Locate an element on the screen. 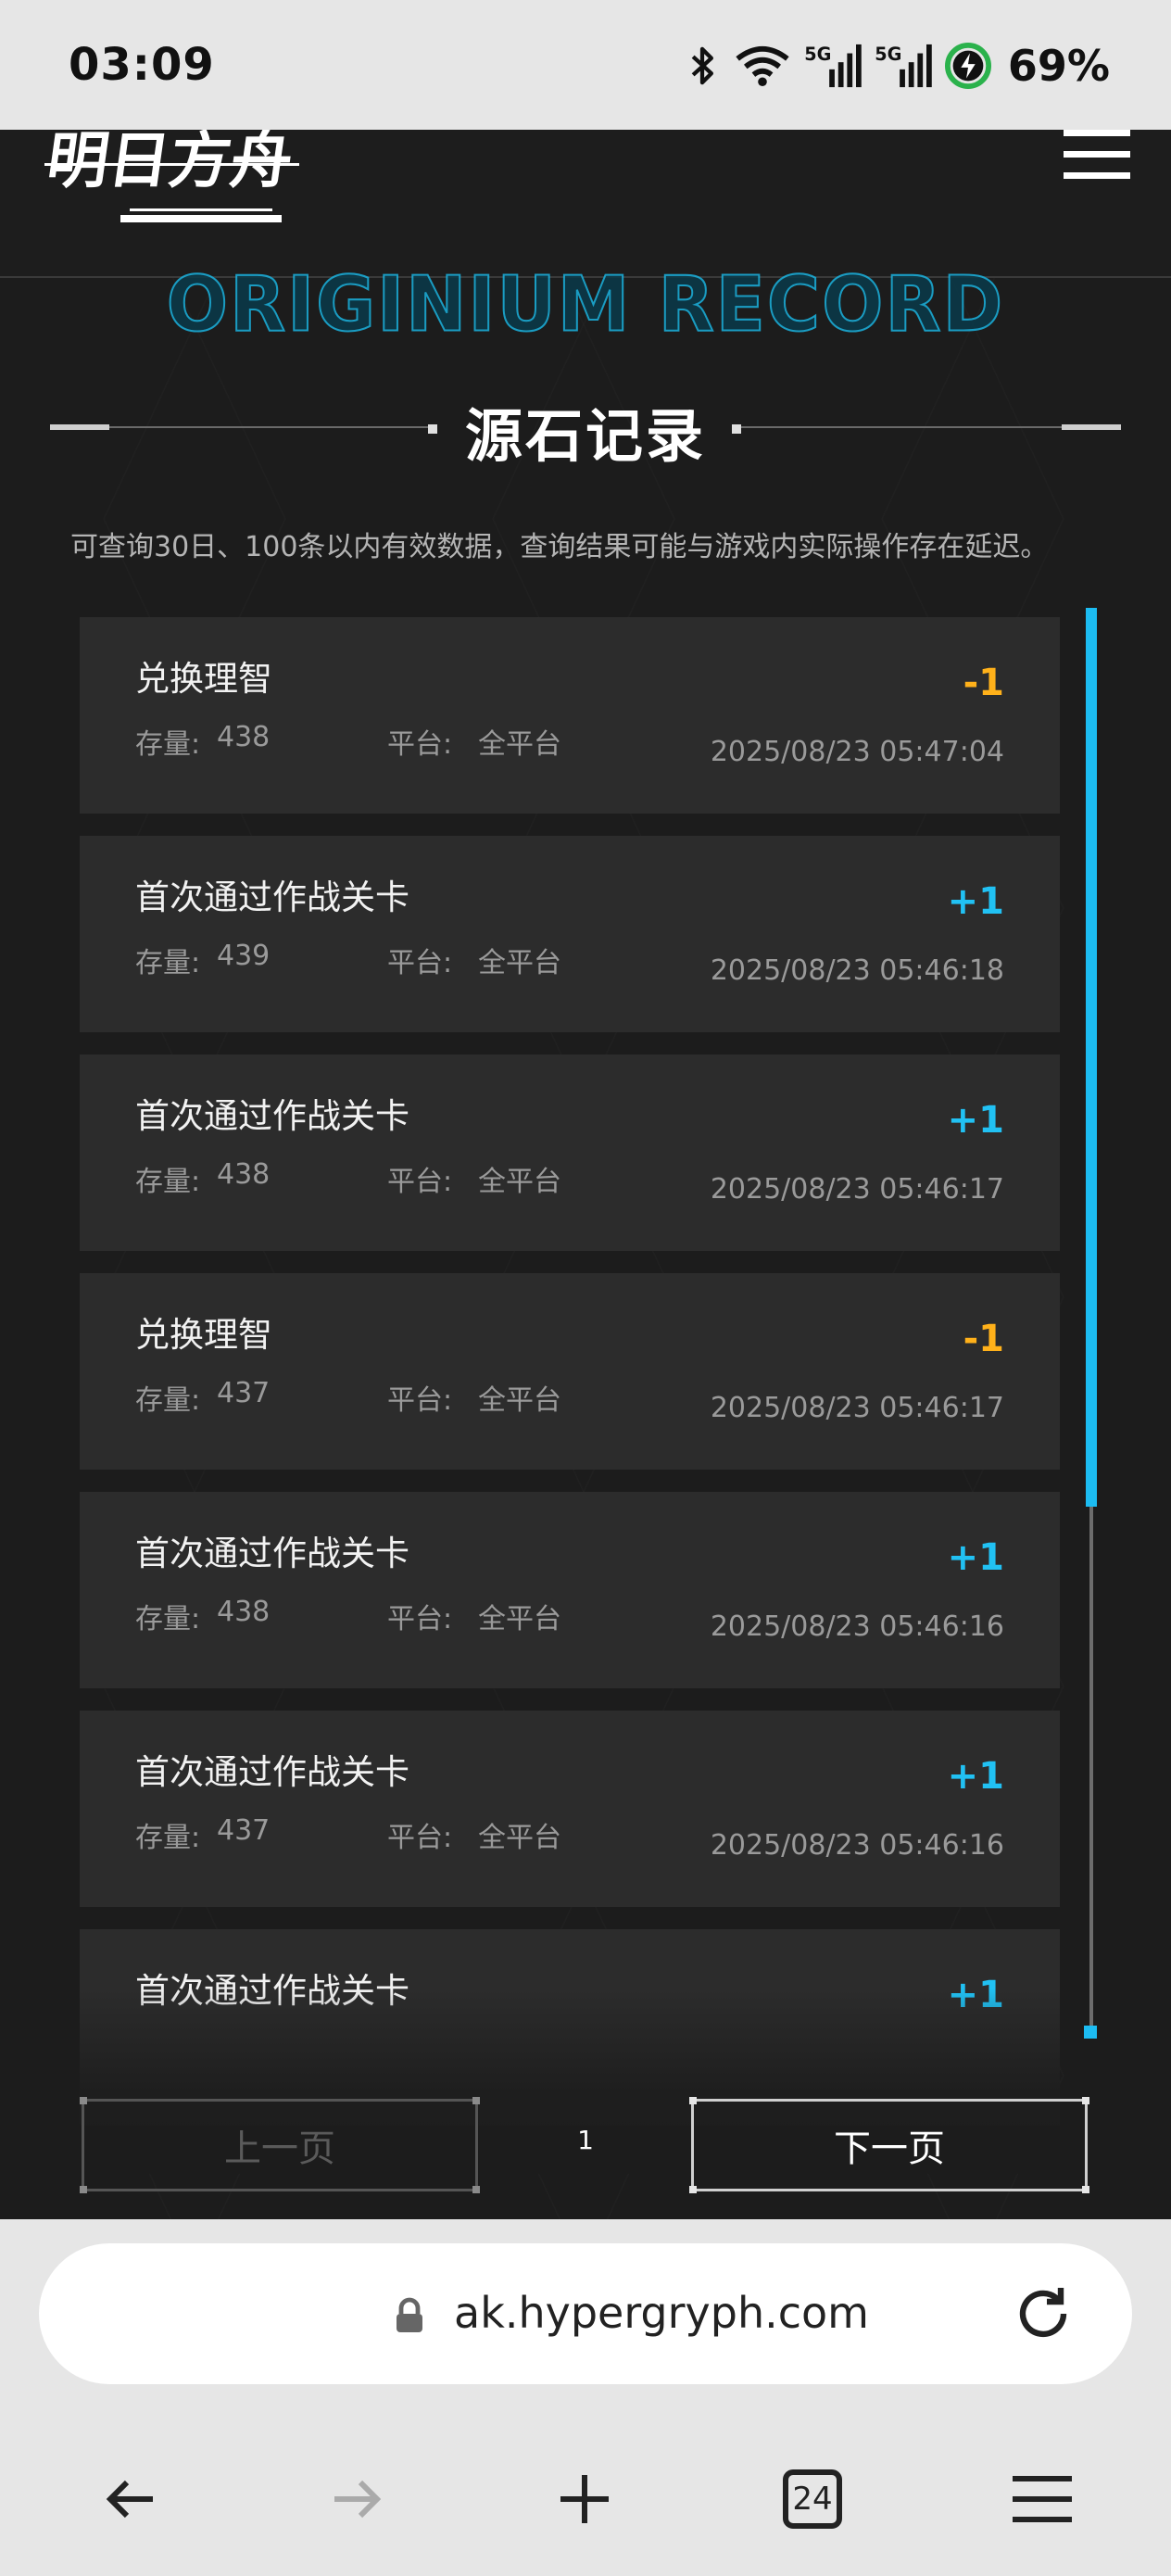  wifi-icon is located at coordinates (763, 66).